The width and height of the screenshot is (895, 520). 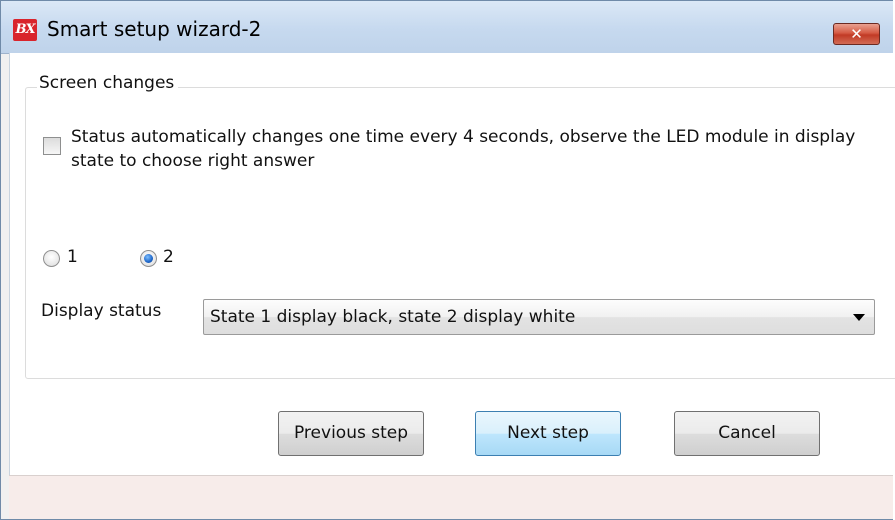 I want to click on close-button: ✕, so click(x=856, y=34).